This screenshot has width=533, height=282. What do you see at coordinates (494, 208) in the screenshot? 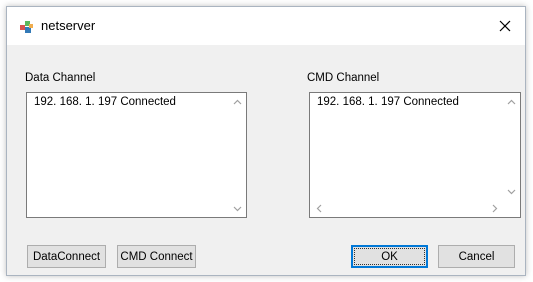
I see `scroll-right-arrow-icon` at bounding box center [494, 208].